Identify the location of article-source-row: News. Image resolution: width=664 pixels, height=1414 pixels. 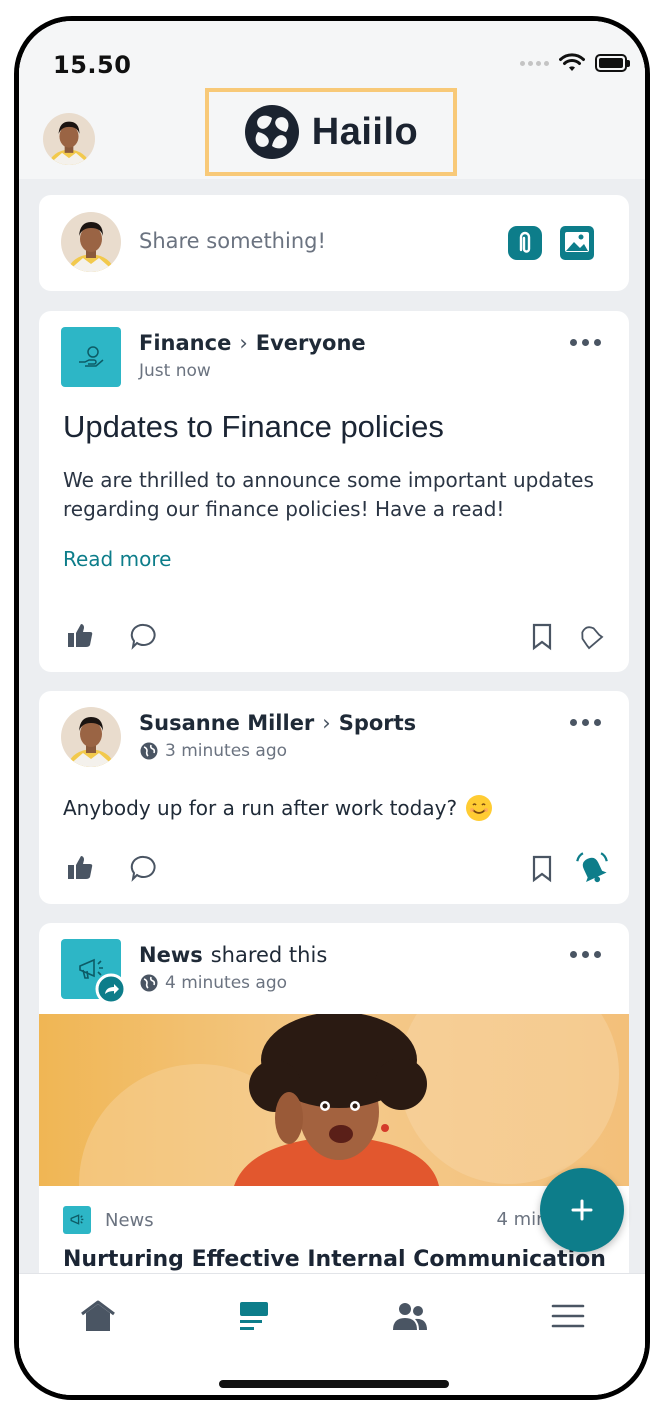
(108, 1220).